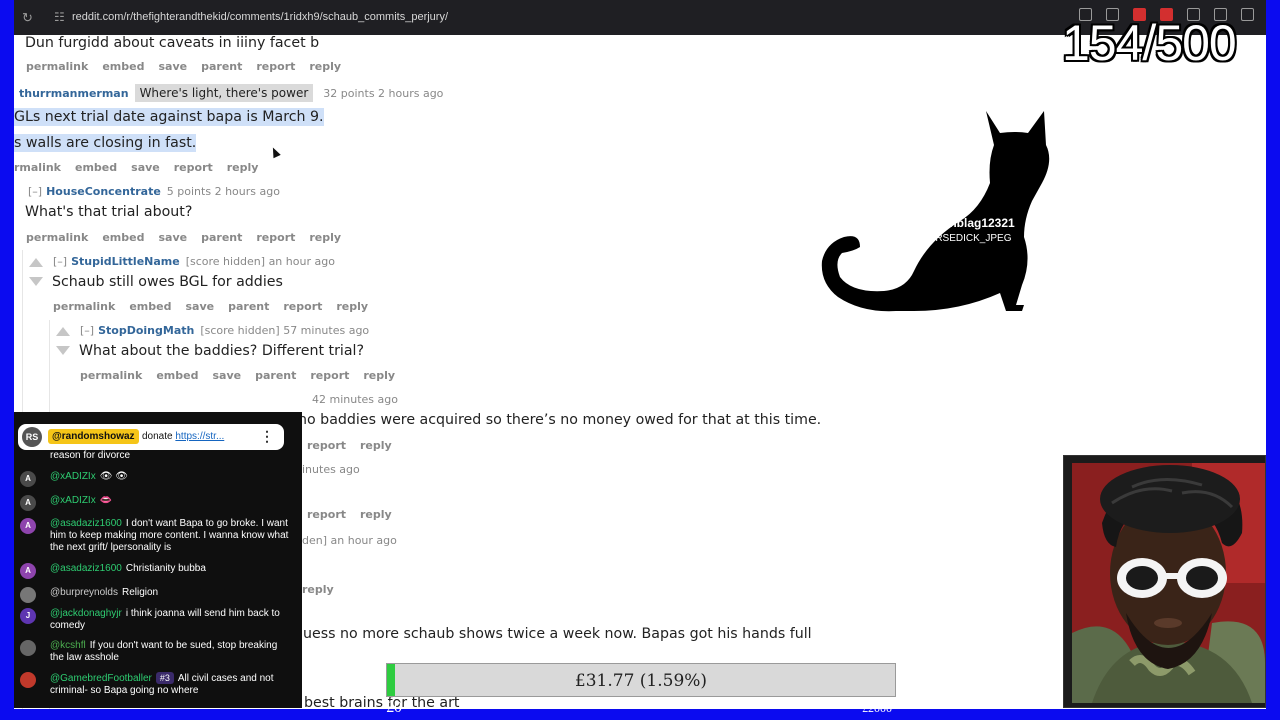 The image size is (1280, 720). What do you see at coordinates (275, 152) in the screenshot?
I see `mouse-cursor-icon` at bounding box center [275, 152].